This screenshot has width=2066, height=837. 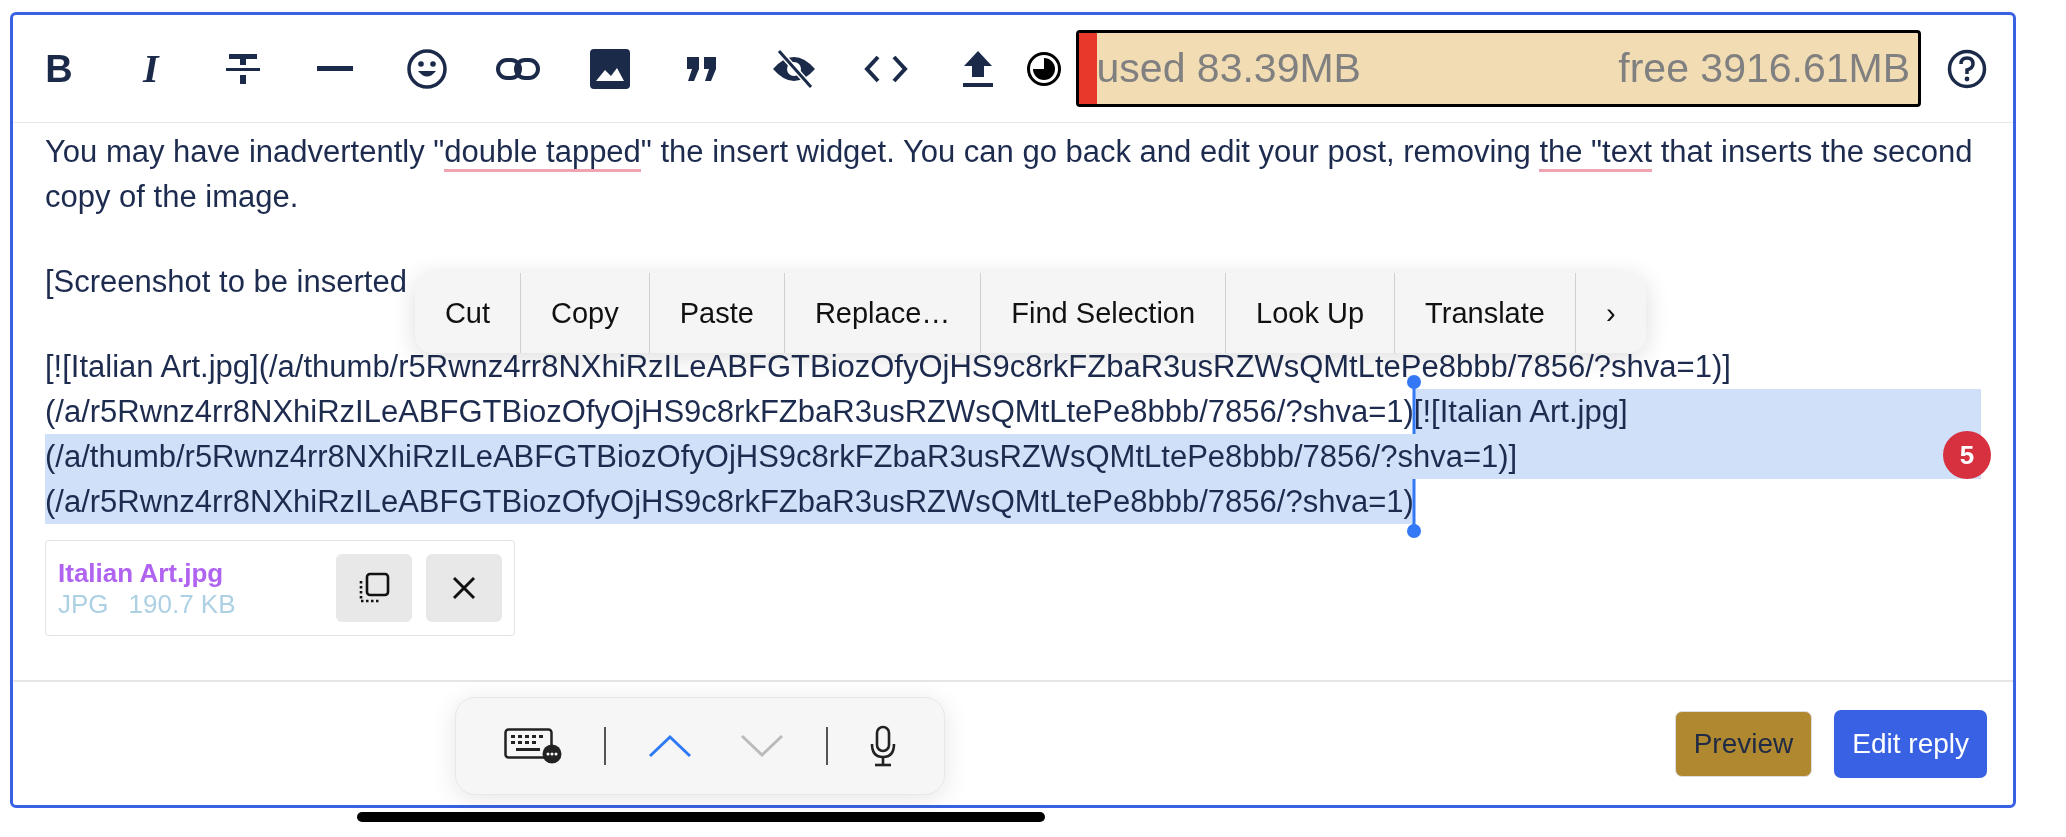 I want to click on smiley-icon, so click(x=426, y=68).